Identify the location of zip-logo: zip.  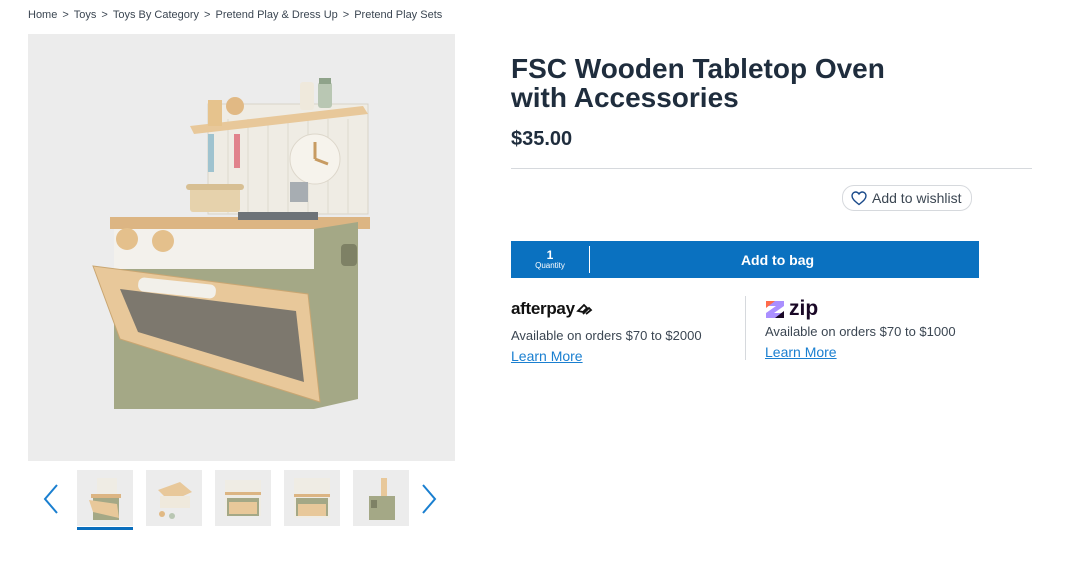
(880, 309).